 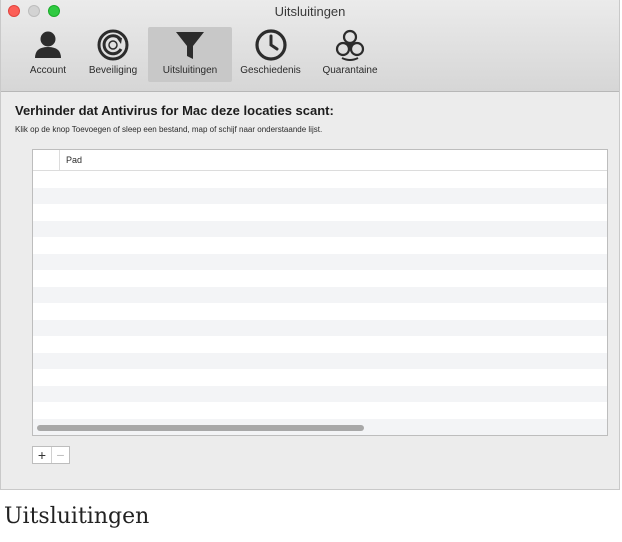 I want to click on tab-beveiliging-label: Beveiliging, so click(x=113, y=70).